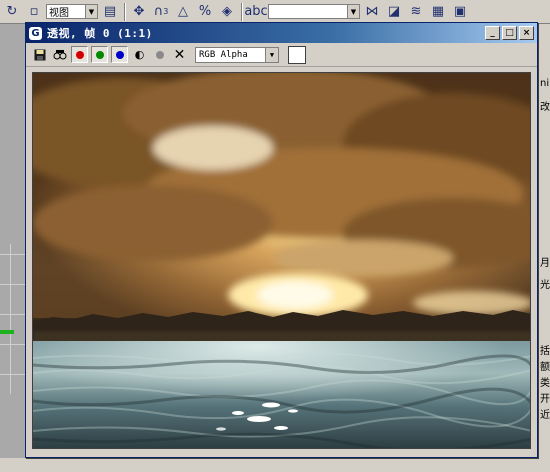 The height and width of the screenshot is (472, 550). I want to click on align-icon: ◪, so click(394, 12).